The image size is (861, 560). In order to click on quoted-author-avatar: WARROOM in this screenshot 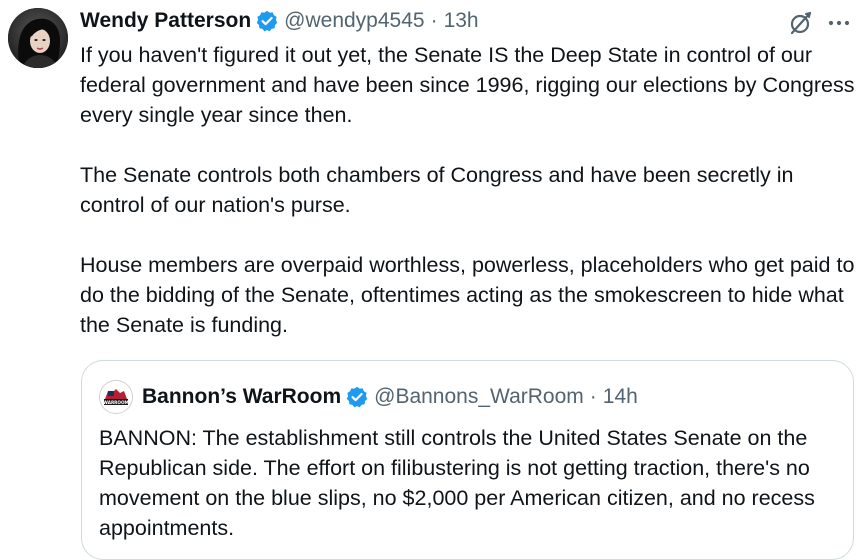, I will do `click(116, 397)`.